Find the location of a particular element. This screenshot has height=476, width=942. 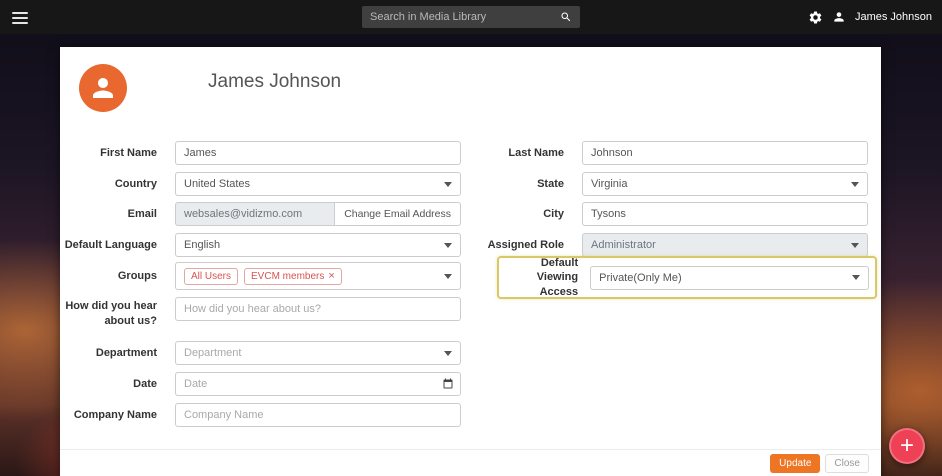

group-tag: EVCM members × is located at coordinates (293, 276).